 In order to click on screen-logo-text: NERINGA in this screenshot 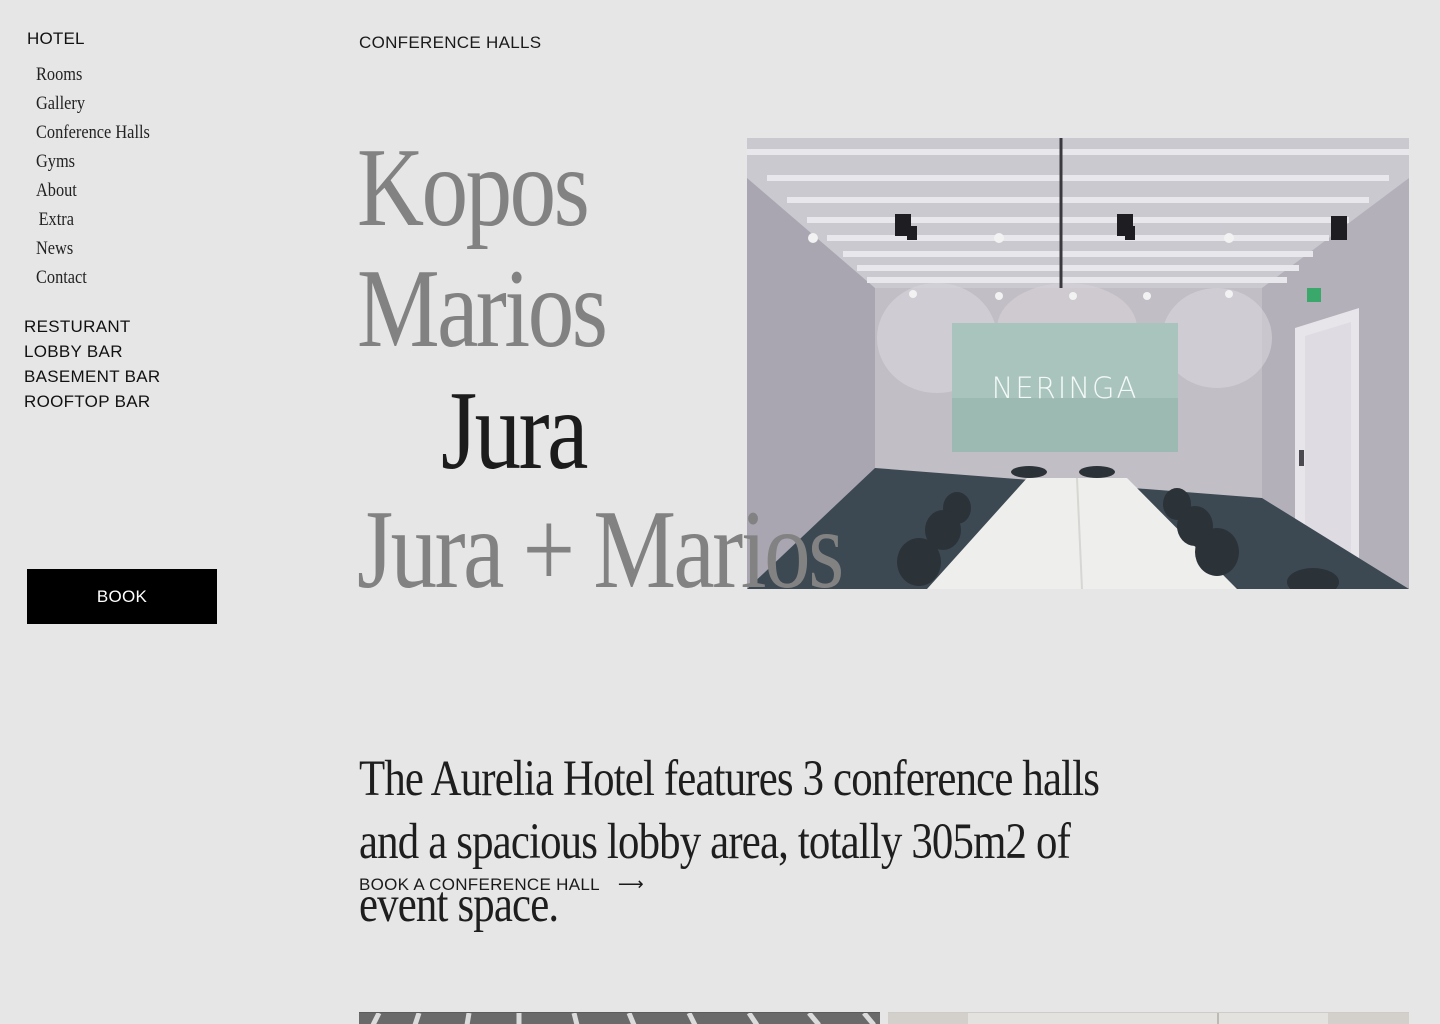, I will do `click(1065, 388)`.